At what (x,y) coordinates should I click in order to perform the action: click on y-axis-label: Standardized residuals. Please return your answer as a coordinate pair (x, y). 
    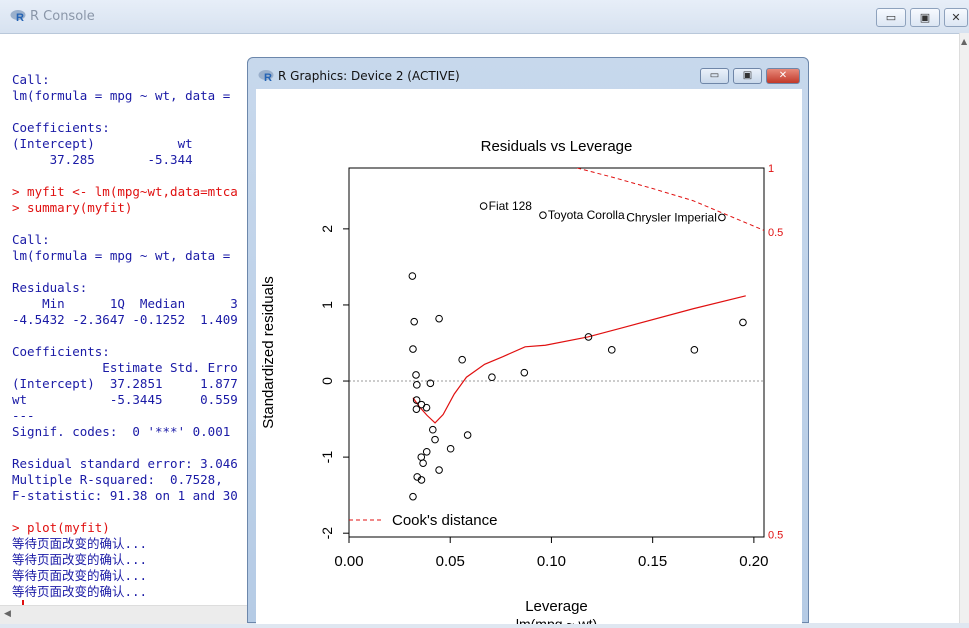
    Looking at the image, I should click on (268, 352).